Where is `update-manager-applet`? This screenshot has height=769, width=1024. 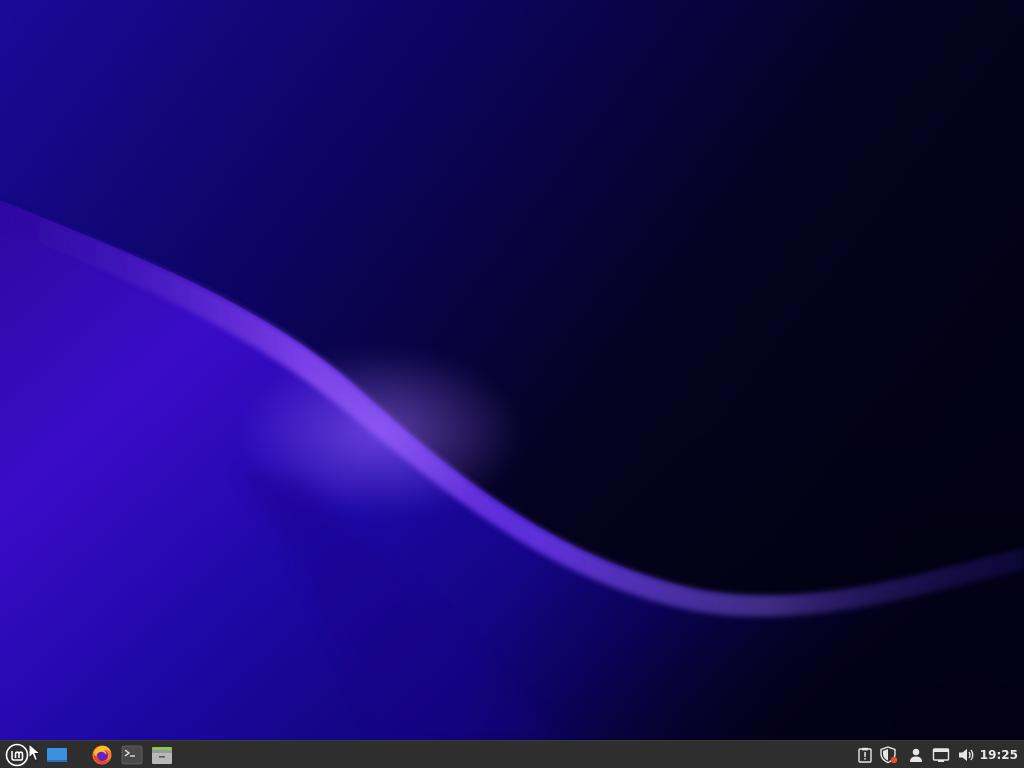
update-manager-applet is located at coordinates (889, 755).